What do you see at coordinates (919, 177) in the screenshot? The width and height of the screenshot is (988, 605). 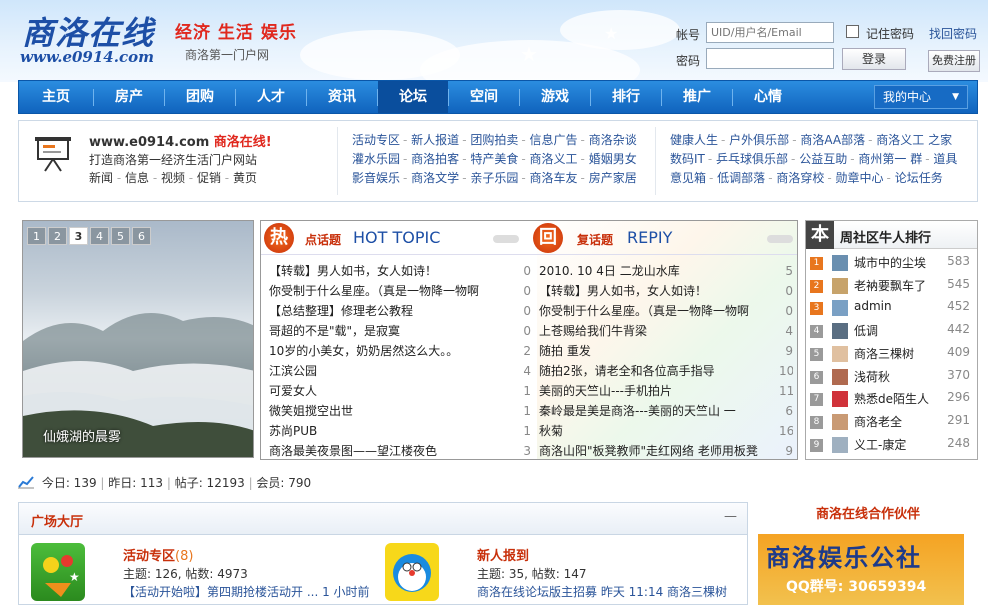 I see `board-link: 论坛任务` at bounding box center [919, 177].